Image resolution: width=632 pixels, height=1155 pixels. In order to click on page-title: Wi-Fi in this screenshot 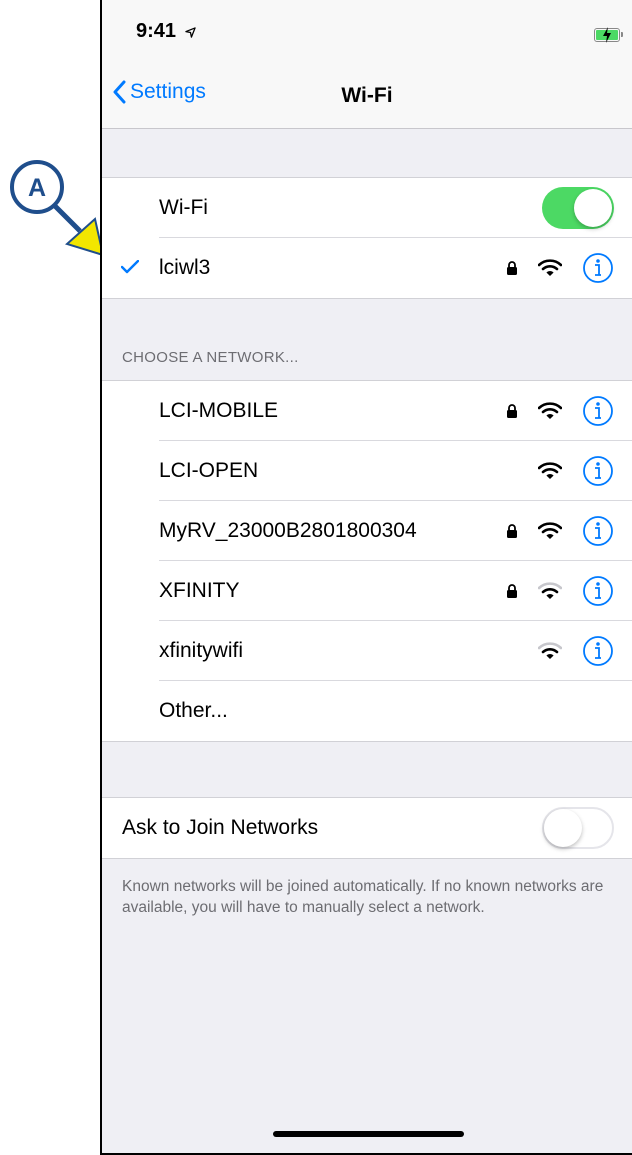, I will do `click(367, 95)`.